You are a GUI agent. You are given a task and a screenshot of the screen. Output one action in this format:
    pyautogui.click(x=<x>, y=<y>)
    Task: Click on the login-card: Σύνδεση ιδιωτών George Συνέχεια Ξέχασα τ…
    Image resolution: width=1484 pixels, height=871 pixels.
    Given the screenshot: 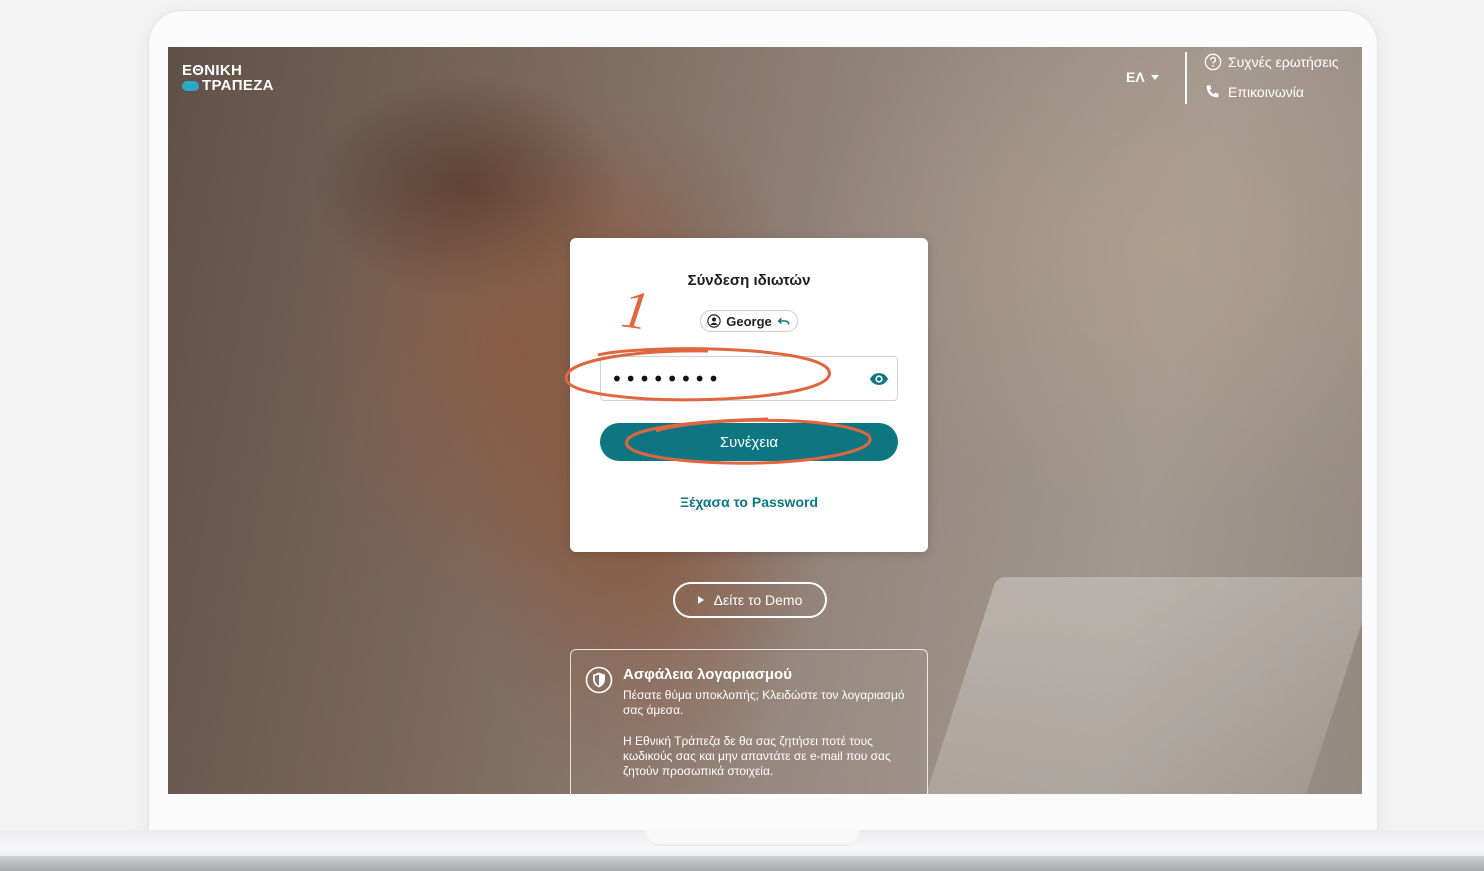 What is the action you would take?
    pyautogui.click(x=749, y=395)
    